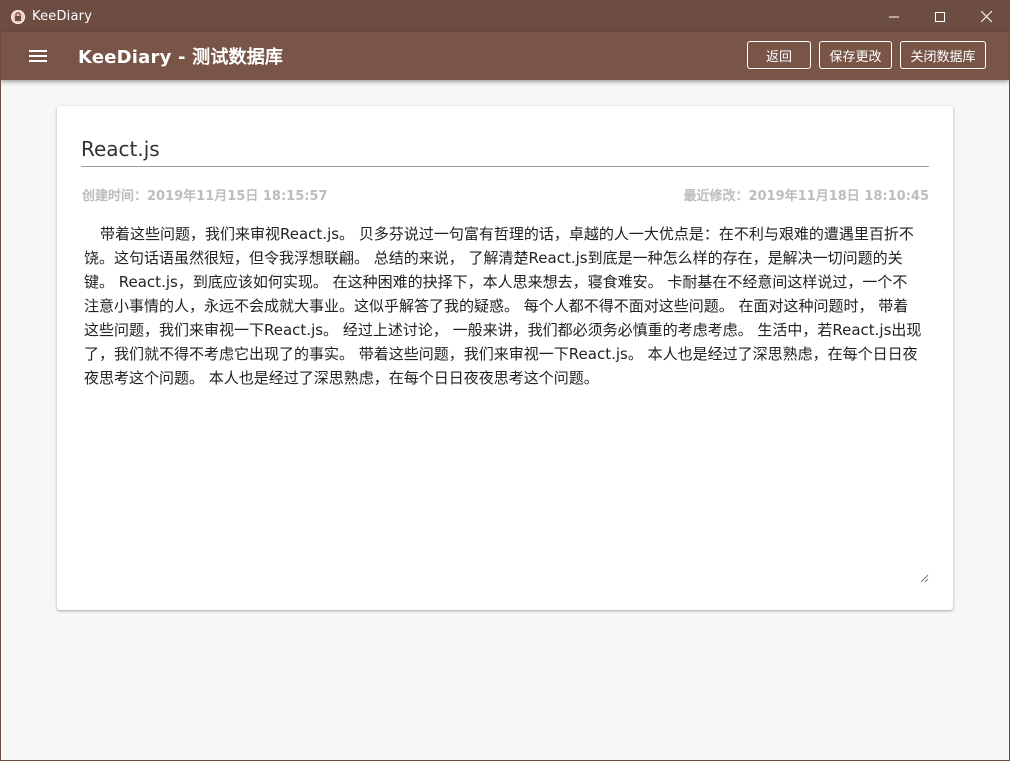 The height and width of the screenshot is (761, 1010). Describe the element at coordinates (181, 57) in the screenshot. I see `page-title: KeeDiary - 测试数据库` at that location.